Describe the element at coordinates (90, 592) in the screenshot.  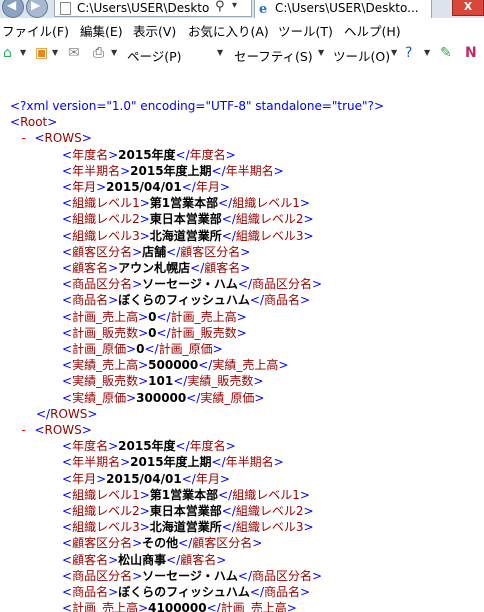
I see `field-open-tag: 商品名` at that location.